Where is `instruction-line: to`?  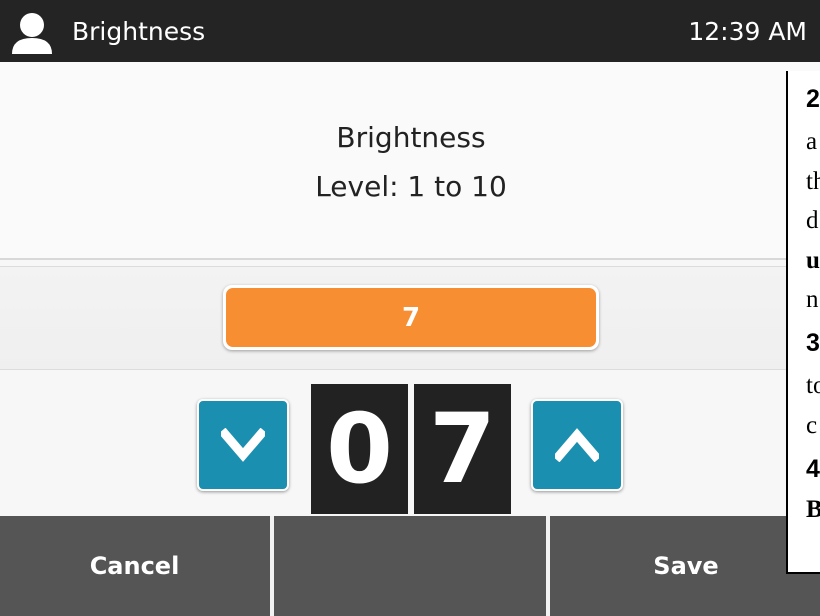
instruction-line: to is located at coordinates (813, 385).